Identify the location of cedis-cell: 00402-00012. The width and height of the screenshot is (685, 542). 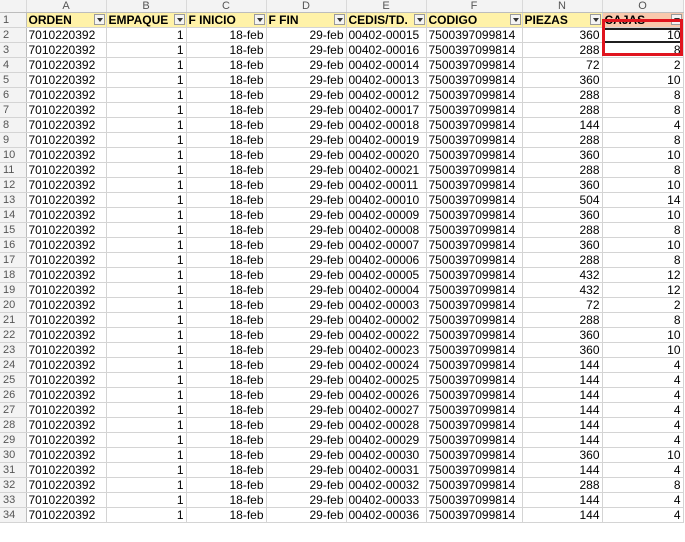
(386, 95).